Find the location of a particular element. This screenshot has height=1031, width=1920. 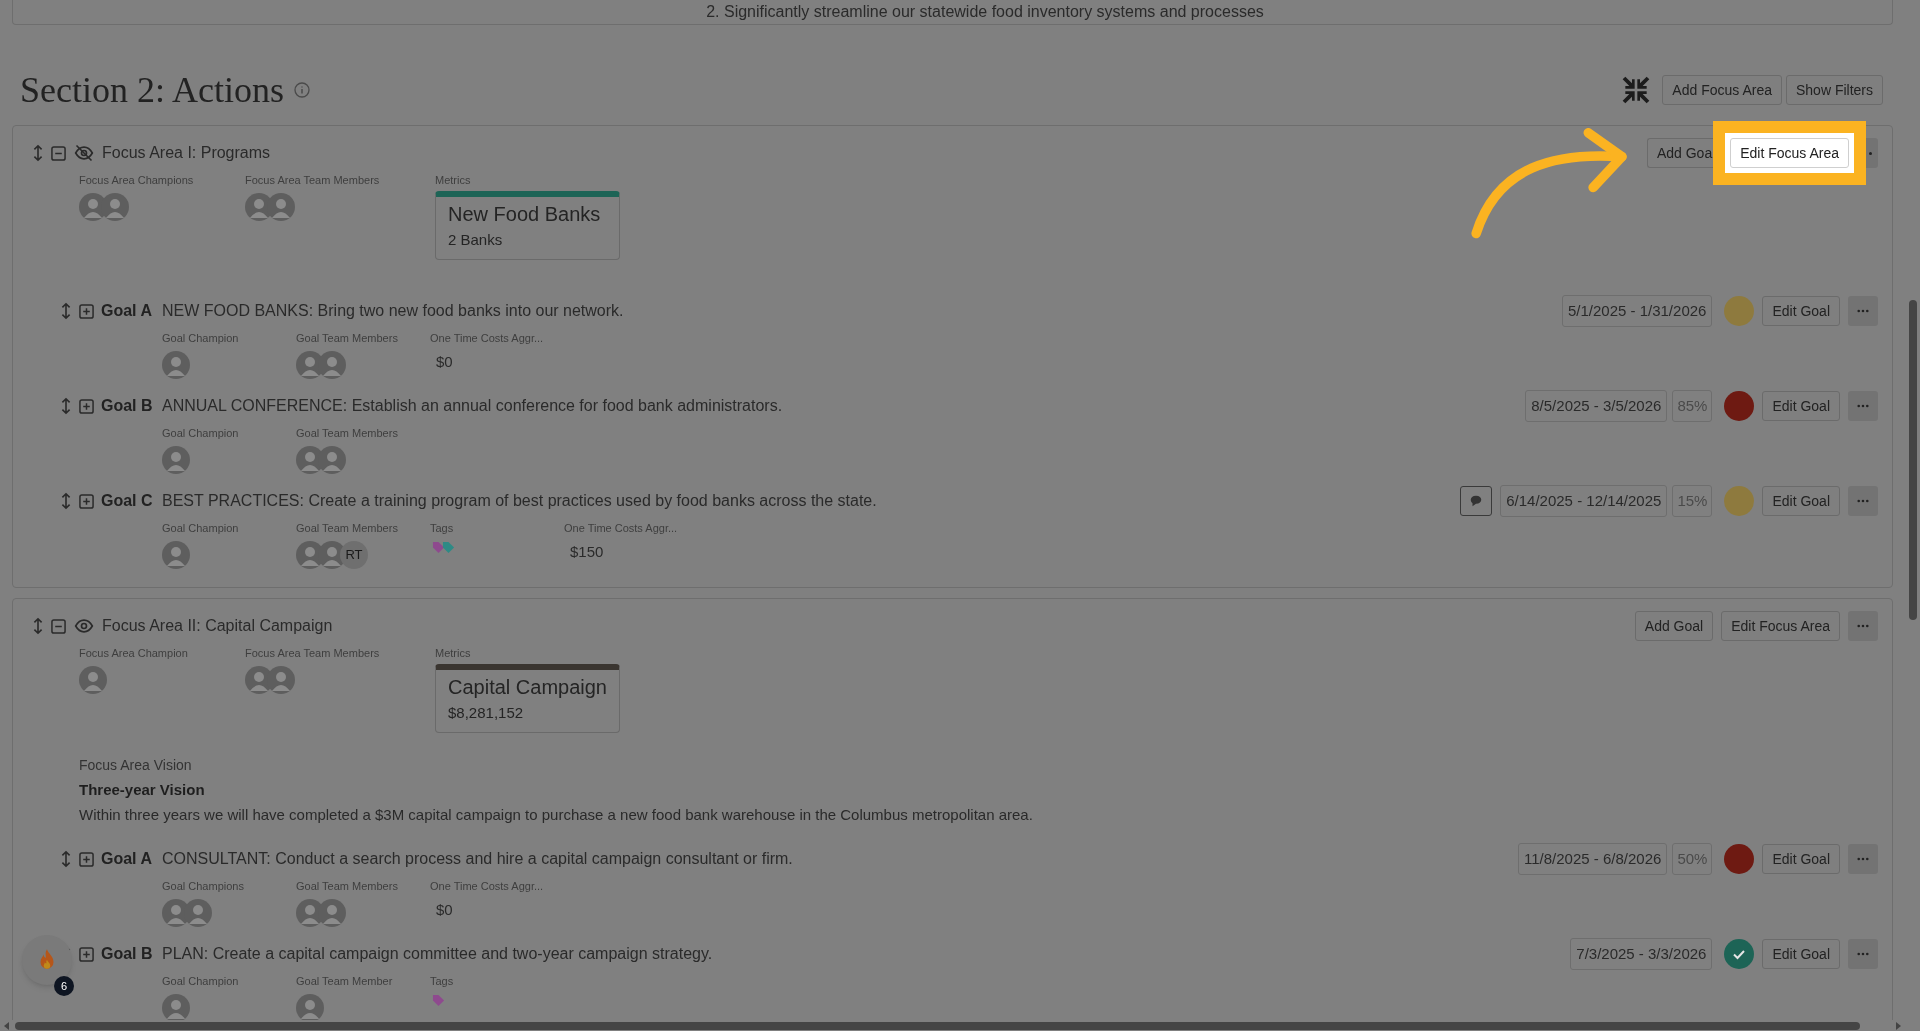

field-label: Focus Area Champion is located at coordinates (134, 653).